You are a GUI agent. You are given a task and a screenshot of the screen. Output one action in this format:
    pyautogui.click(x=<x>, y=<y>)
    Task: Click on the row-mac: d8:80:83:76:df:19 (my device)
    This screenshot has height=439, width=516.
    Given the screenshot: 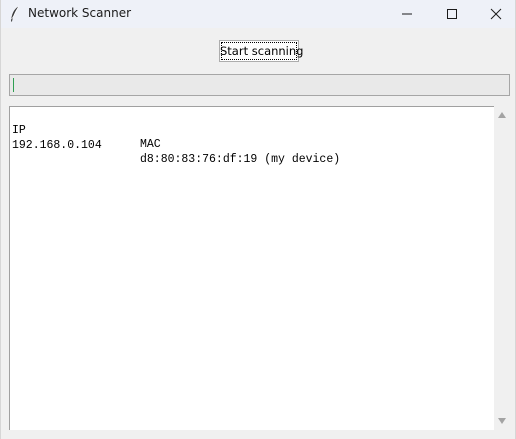 What is the action you would take?
    pyautogui.click(x=240, y=159)
    